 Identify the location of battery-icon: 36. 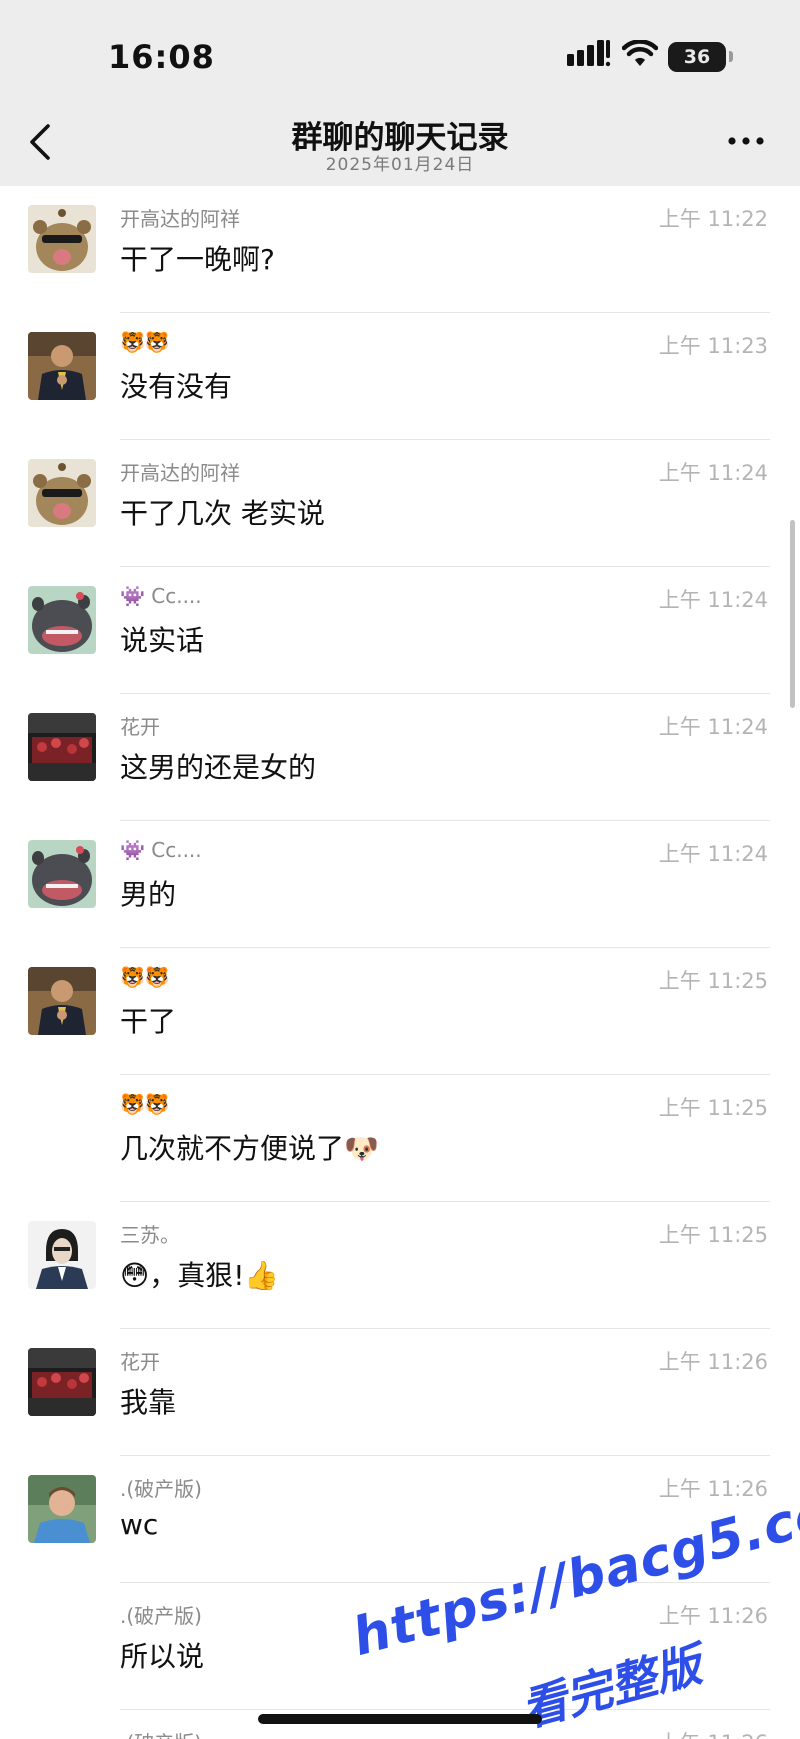
(697, 57).